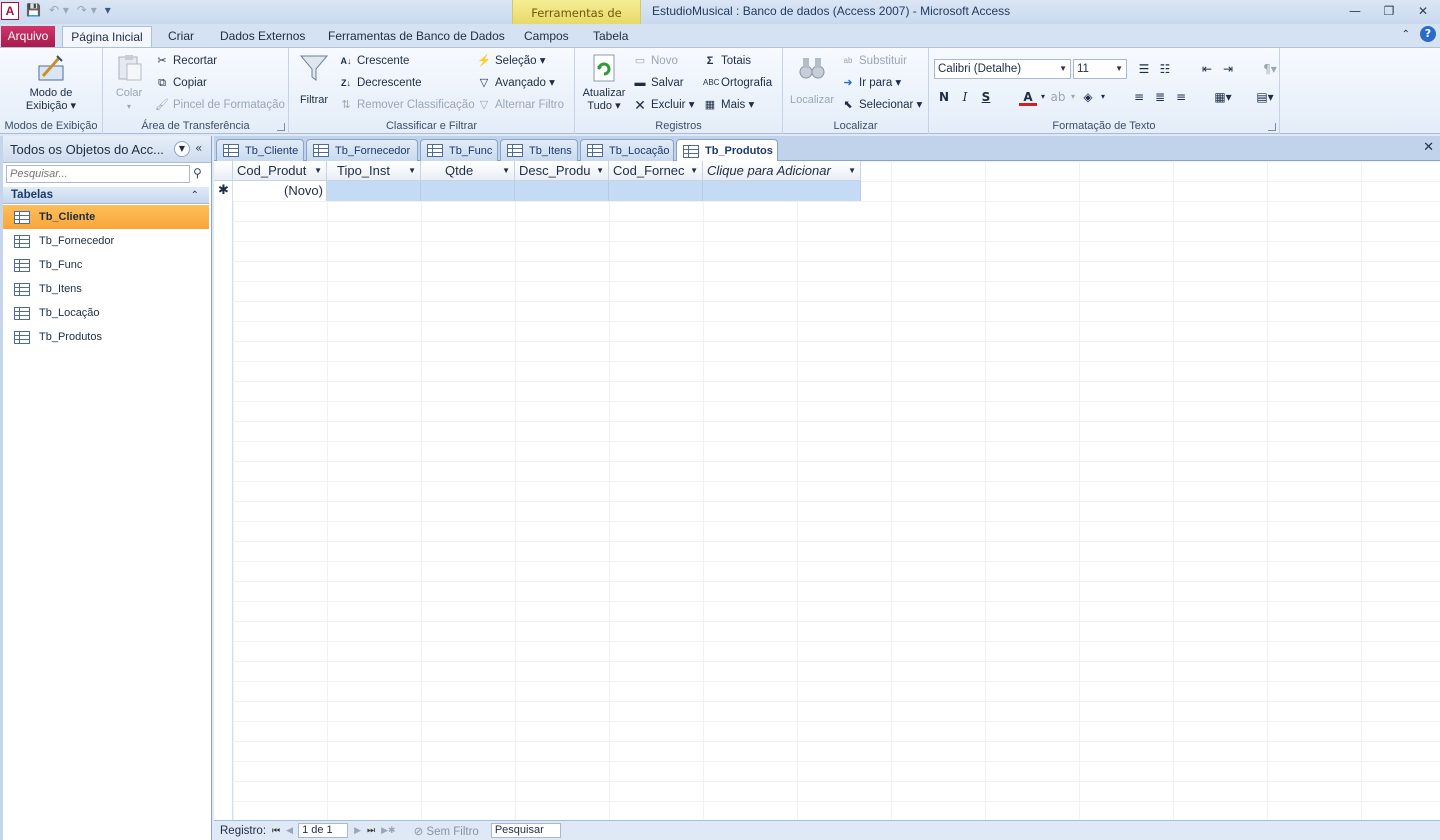  I want to click on last-record-icon: ⏭, so click(371, 830).